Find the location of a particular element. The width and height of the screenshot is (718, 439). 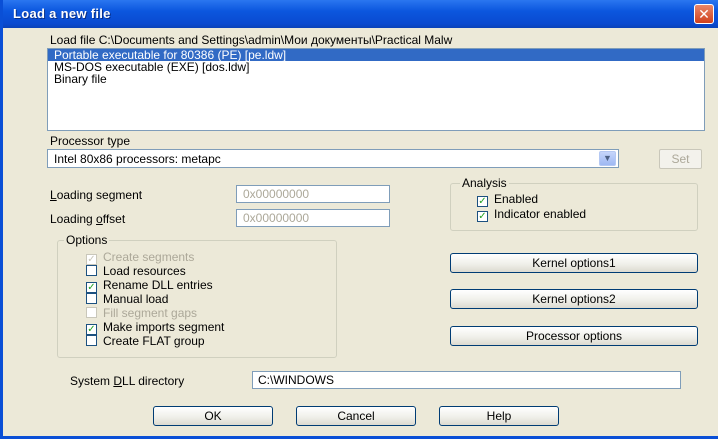

analysis-enabled-checkbox: ✓ Enabled is located at coordinates (507, 200).